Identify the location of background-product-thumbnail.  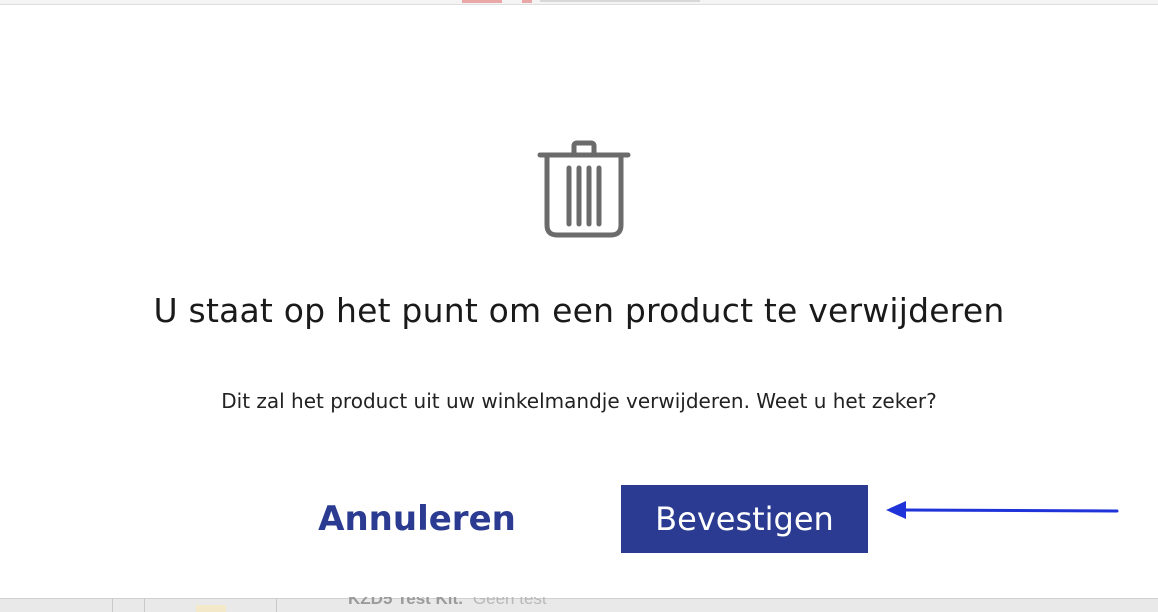
(211, 608).